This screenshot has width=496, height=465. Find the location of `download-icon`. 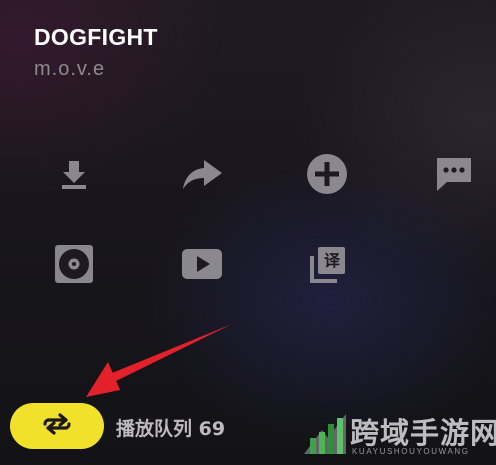

download-icon is located at coordinates (74, 174).